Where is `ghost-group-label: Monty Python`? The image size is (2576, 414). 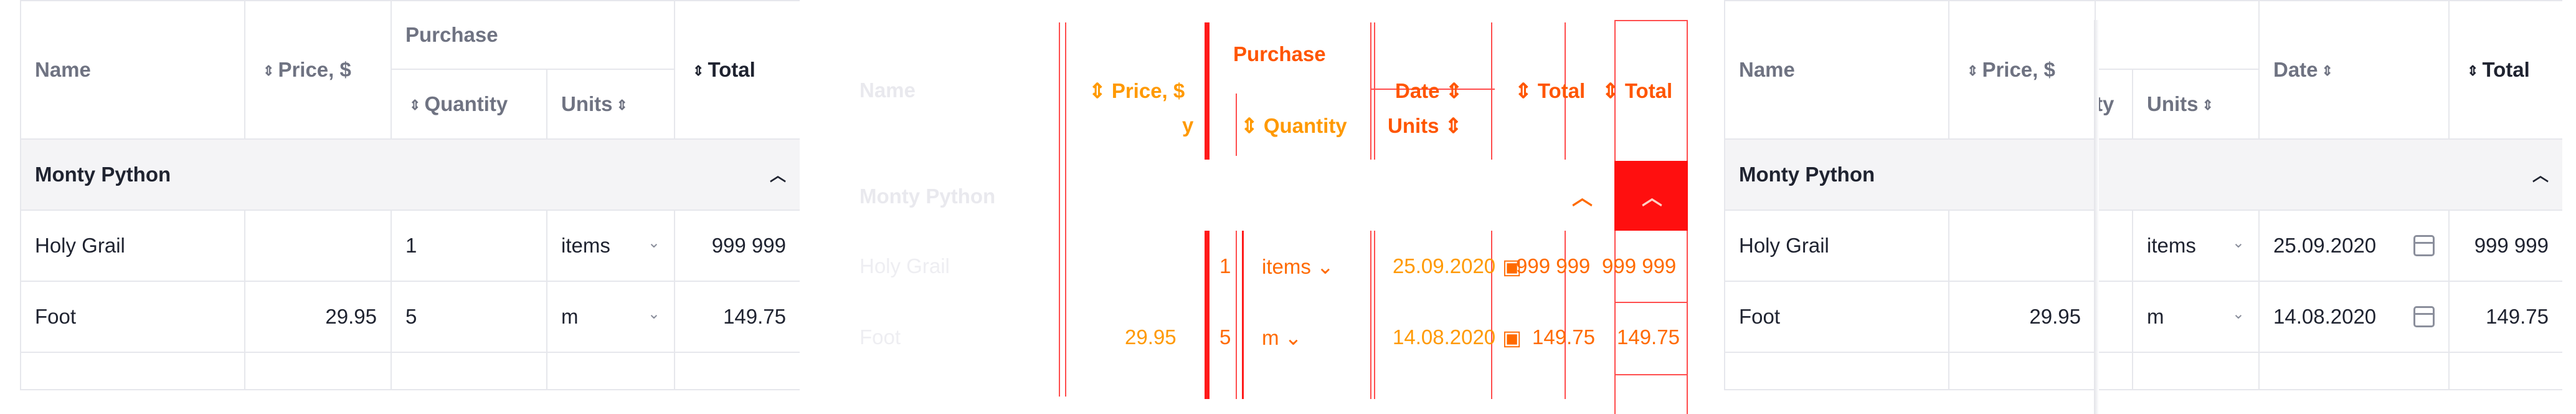 ghost-group-label: Monty Python is located at coordinates (928, 196).